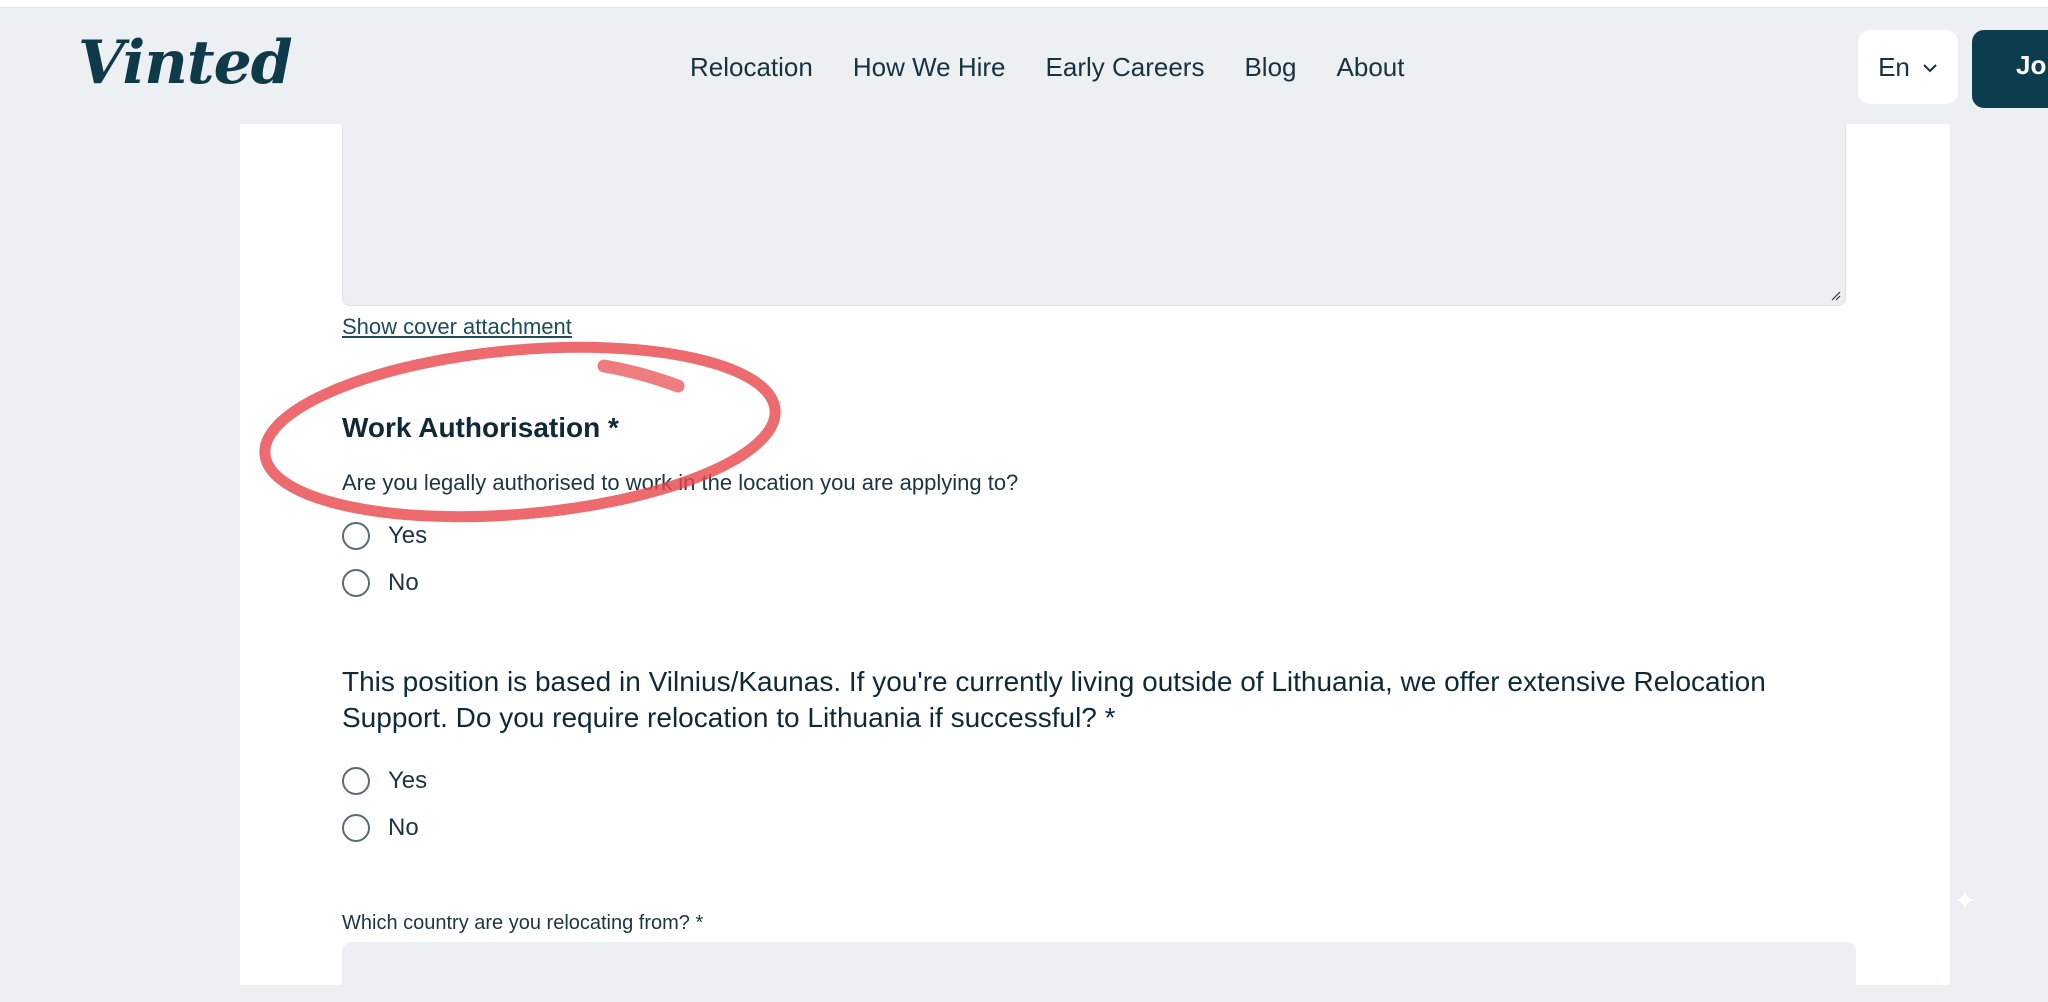 The image size is (2048, 1002). I want to click on vinted-logo: Vinted, so click(185, 63).